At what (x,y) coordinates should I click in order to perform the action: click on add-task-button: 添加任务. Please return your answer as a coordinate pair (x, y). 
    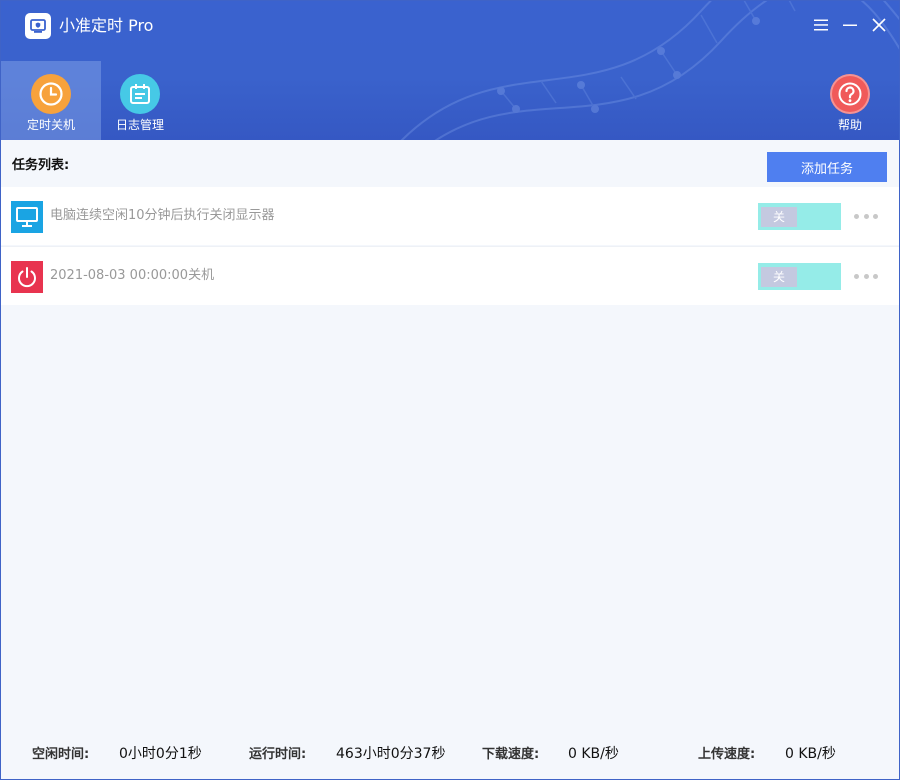
    Looking at the image, I should click on (827, 167).